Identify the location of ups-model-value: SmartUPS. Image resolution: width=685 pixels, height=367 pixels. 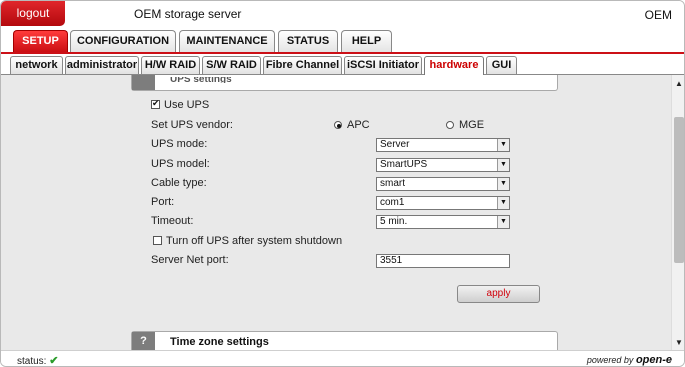
(404, 164).